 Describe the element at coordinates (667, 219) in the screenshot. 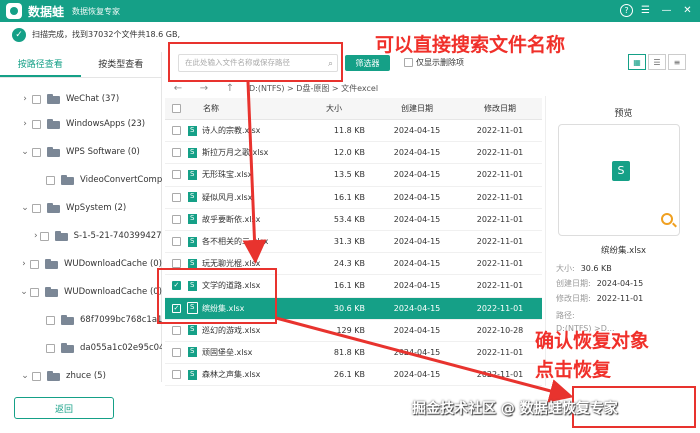

I see `zoom-icon` at that location.